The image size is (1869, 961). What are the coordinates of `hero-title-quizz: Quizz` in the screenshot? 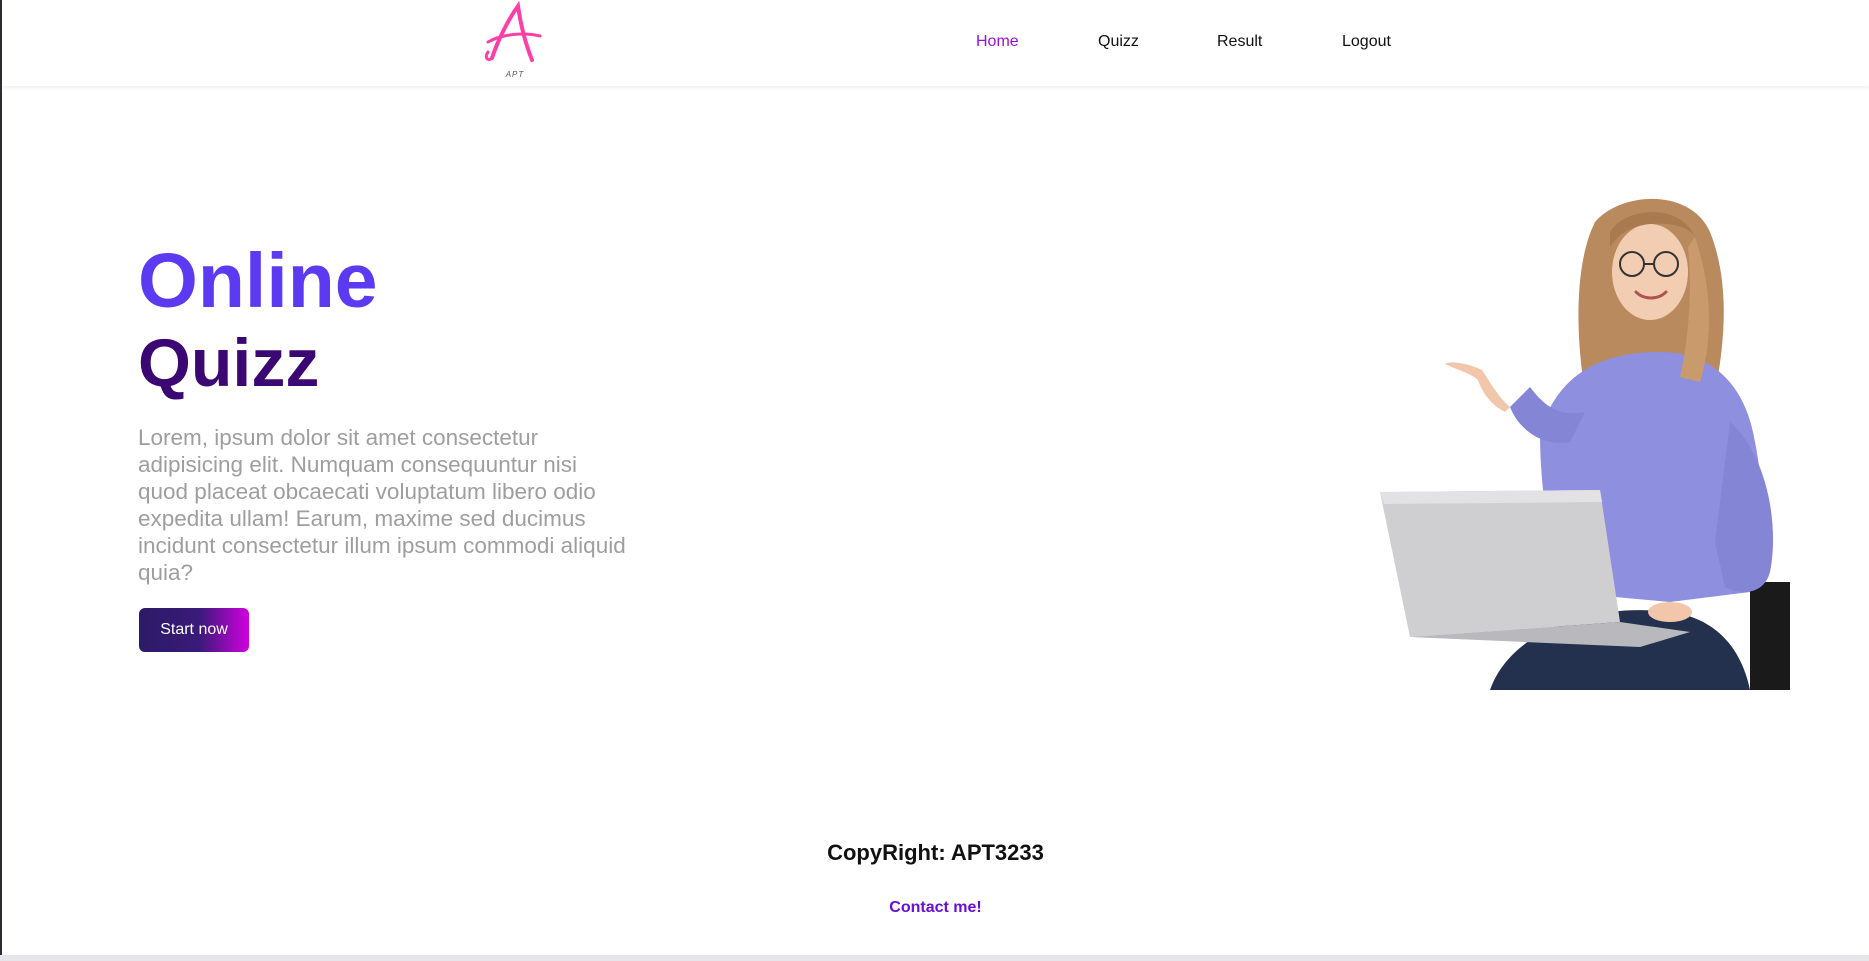 It's located at (229, 363).